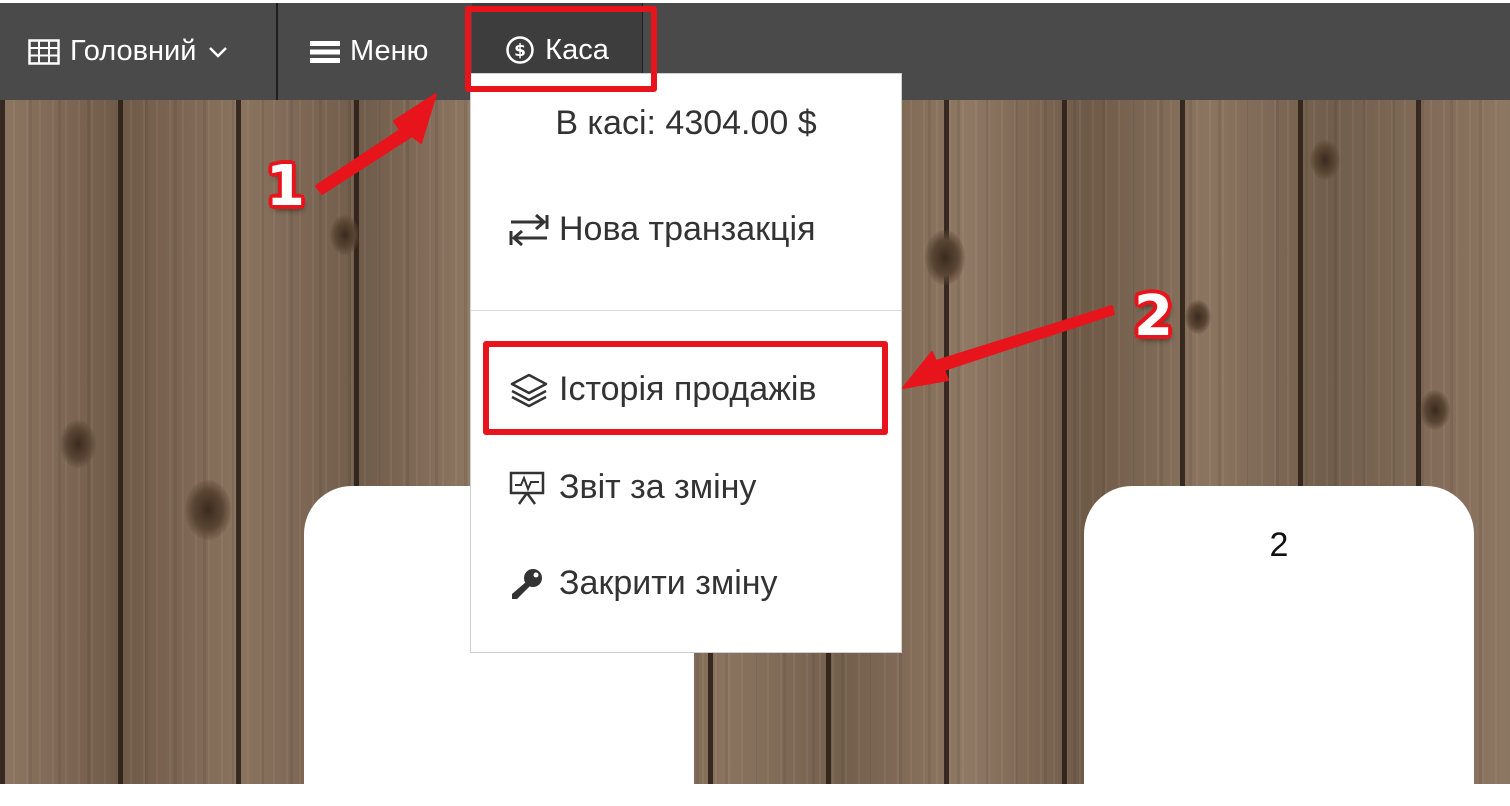 Image resolution: width=1510 pixels, height=806 pixels. I want to click on nav-menu-button: Меню, so click(369, 51).